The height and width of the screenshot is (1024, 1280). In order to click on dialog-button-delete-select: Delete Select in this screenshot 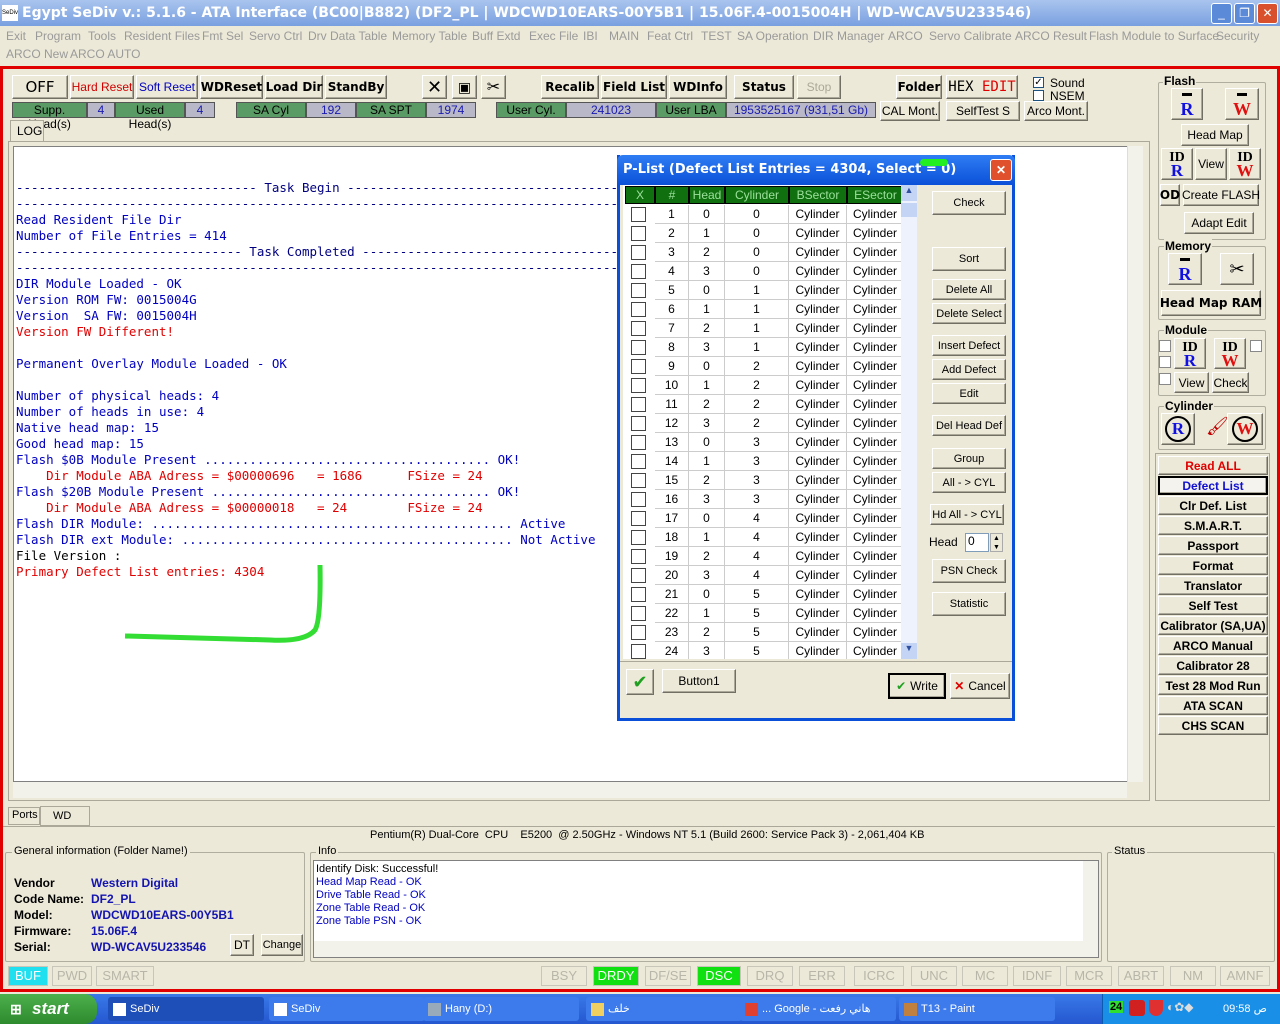, I will do `click(969, 313)`.